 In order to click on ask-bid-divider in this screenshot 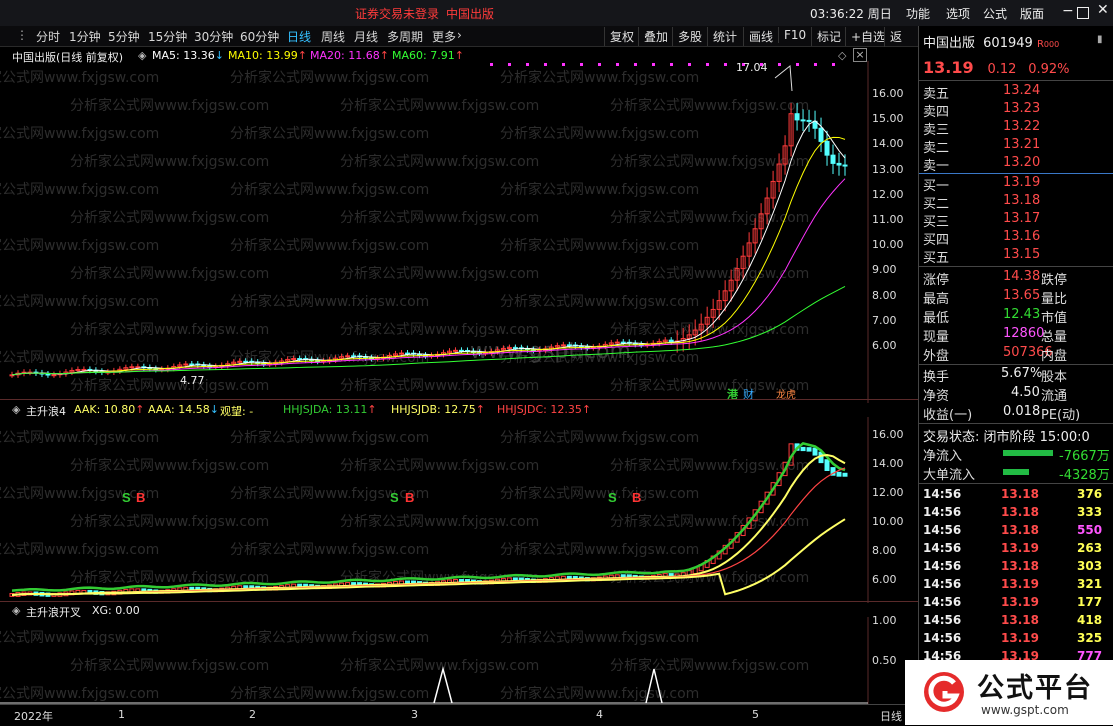, I will do `click(1016, 173)`.